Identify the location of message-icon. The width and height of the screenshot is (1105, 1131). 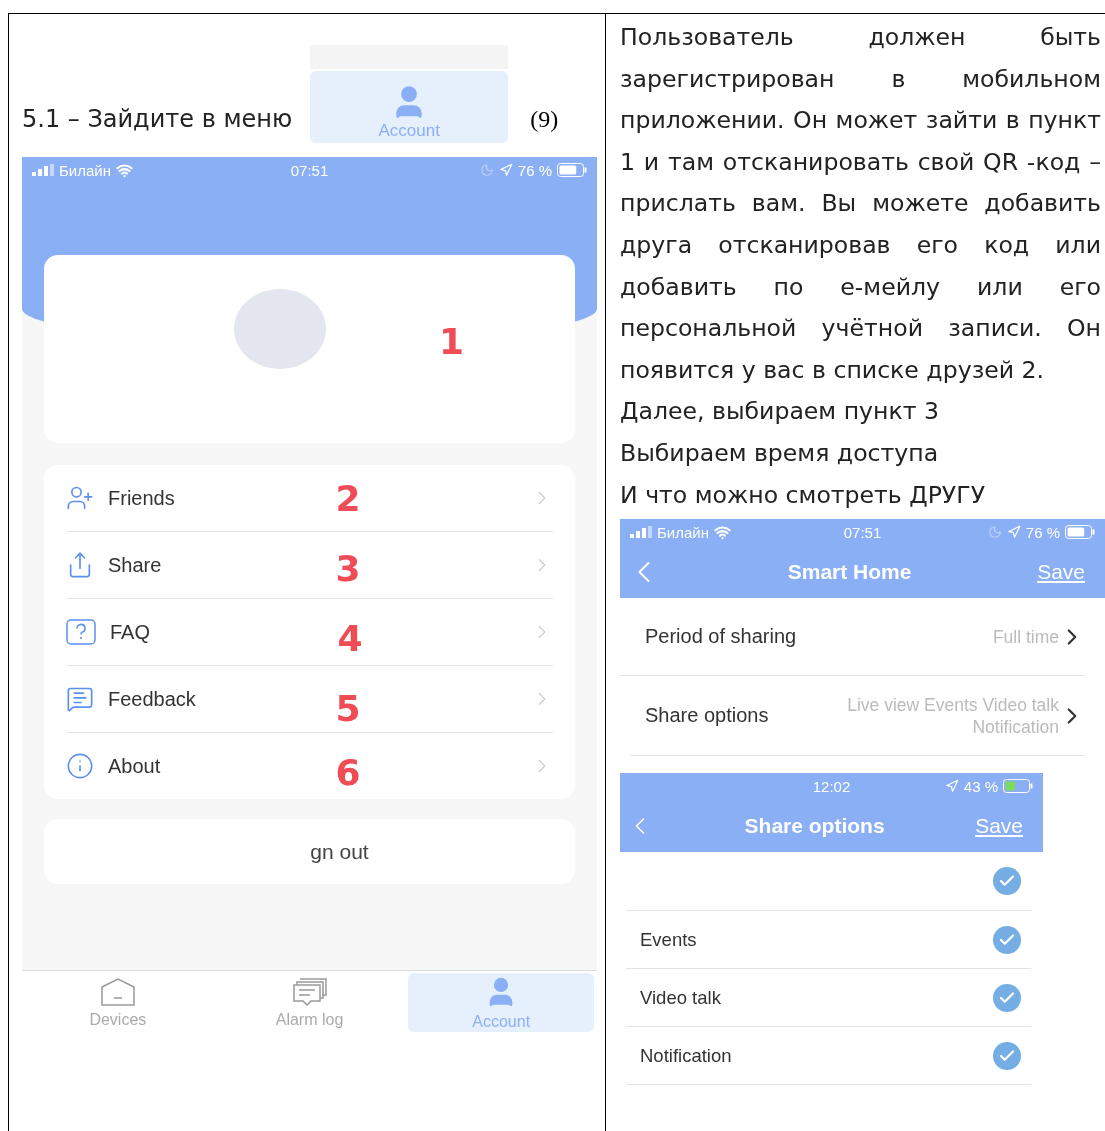
(80, 699).